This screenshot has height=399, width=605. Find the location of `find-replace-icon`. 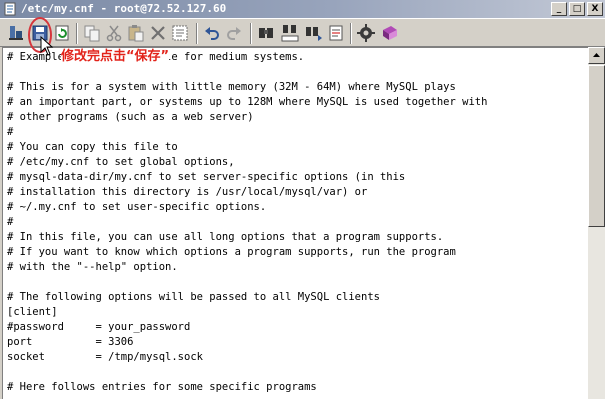

find-replace-icon is located at coordinates (290, 33).